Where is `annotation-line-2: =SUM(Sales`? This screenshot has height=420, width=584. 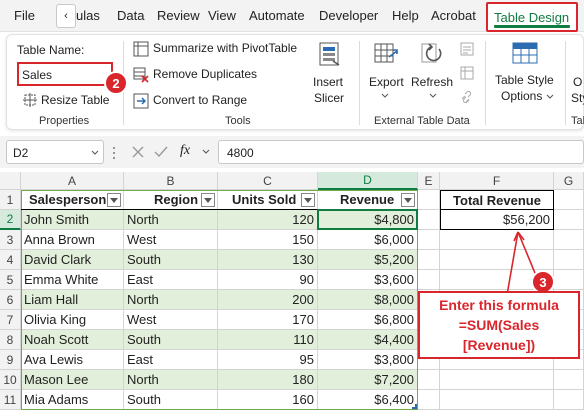 annotation-line-2: =SUM(Sales is located at coordinates (499, 325).